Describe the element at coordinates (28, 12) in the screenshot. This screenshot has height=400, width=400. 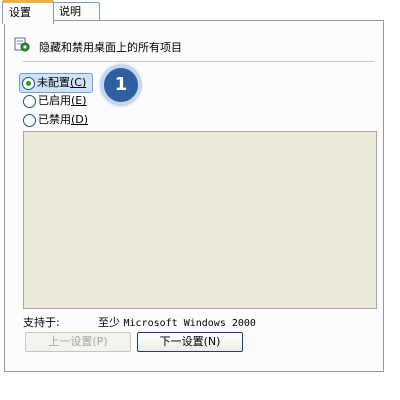
I see `tab-settings: 设置` at that location.